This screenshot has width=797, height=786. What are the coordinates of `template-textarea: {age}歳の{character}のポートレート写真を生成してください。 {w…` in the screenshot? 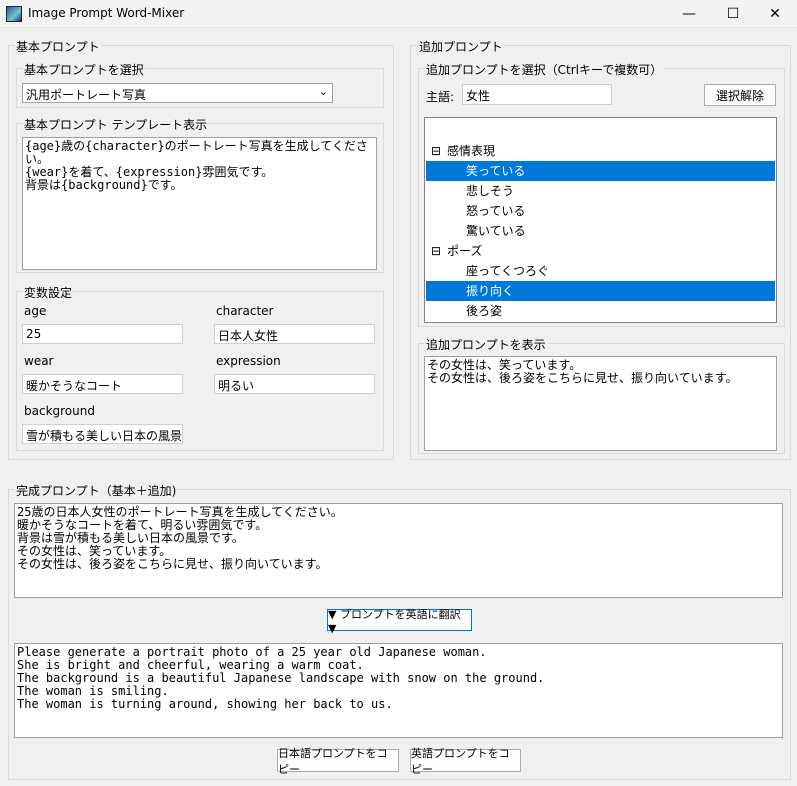 It's located at (199, 203).